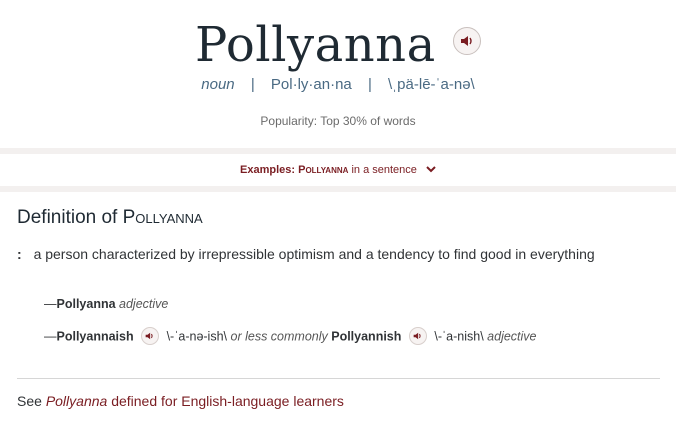  I want to click on run-on-word: Pollyanna, so click(86, 304).